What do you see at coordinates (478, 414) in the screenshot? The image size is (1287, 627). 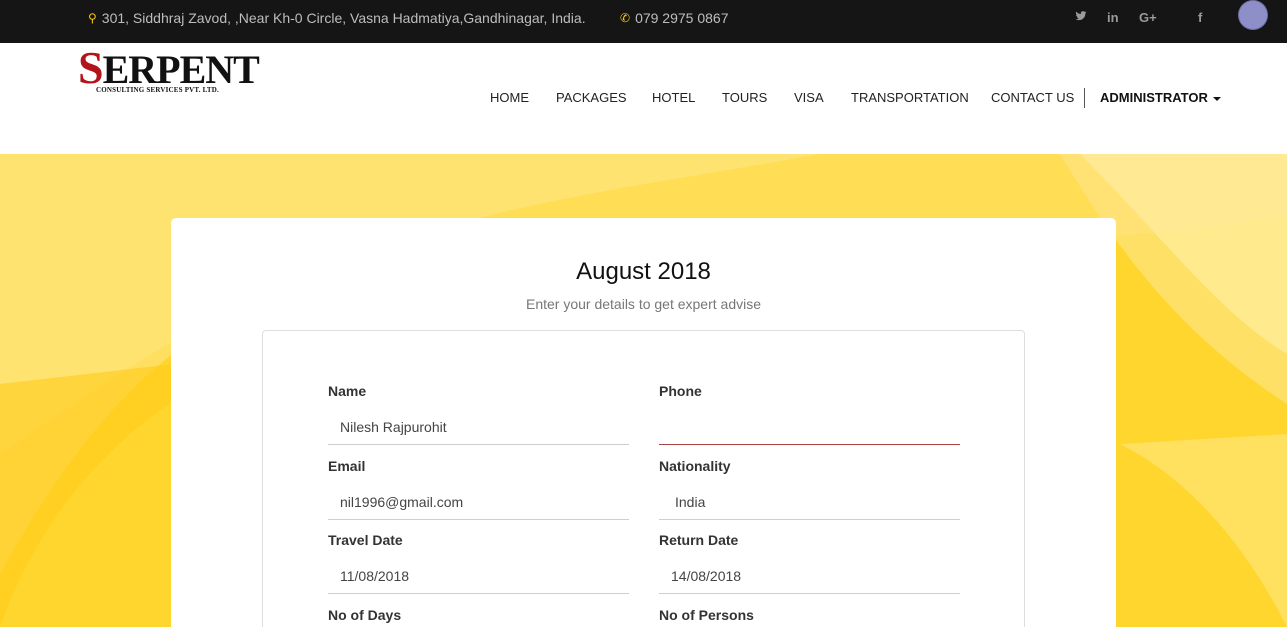 I see `name-field-group: Name Nilesh Rajpurohit` at bounding box center [478, 414].